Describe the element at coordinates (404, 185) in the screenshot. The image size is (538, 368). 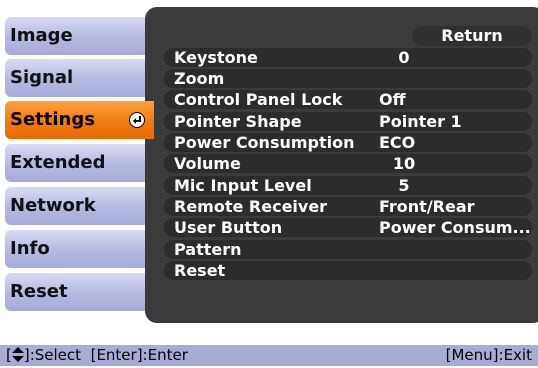
I see `menu-row-value: 5` at that location.